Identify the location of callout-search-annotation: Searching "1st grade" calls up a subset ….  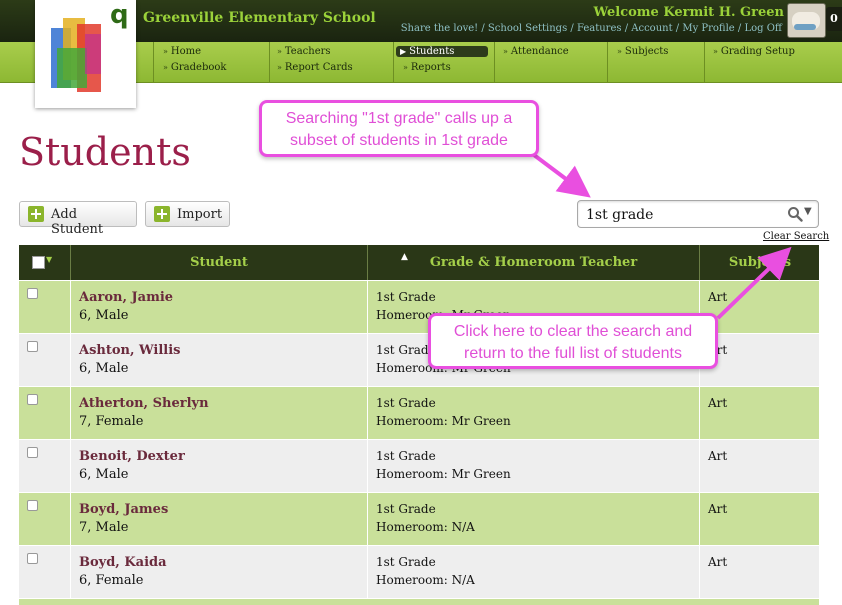
(399, 128).